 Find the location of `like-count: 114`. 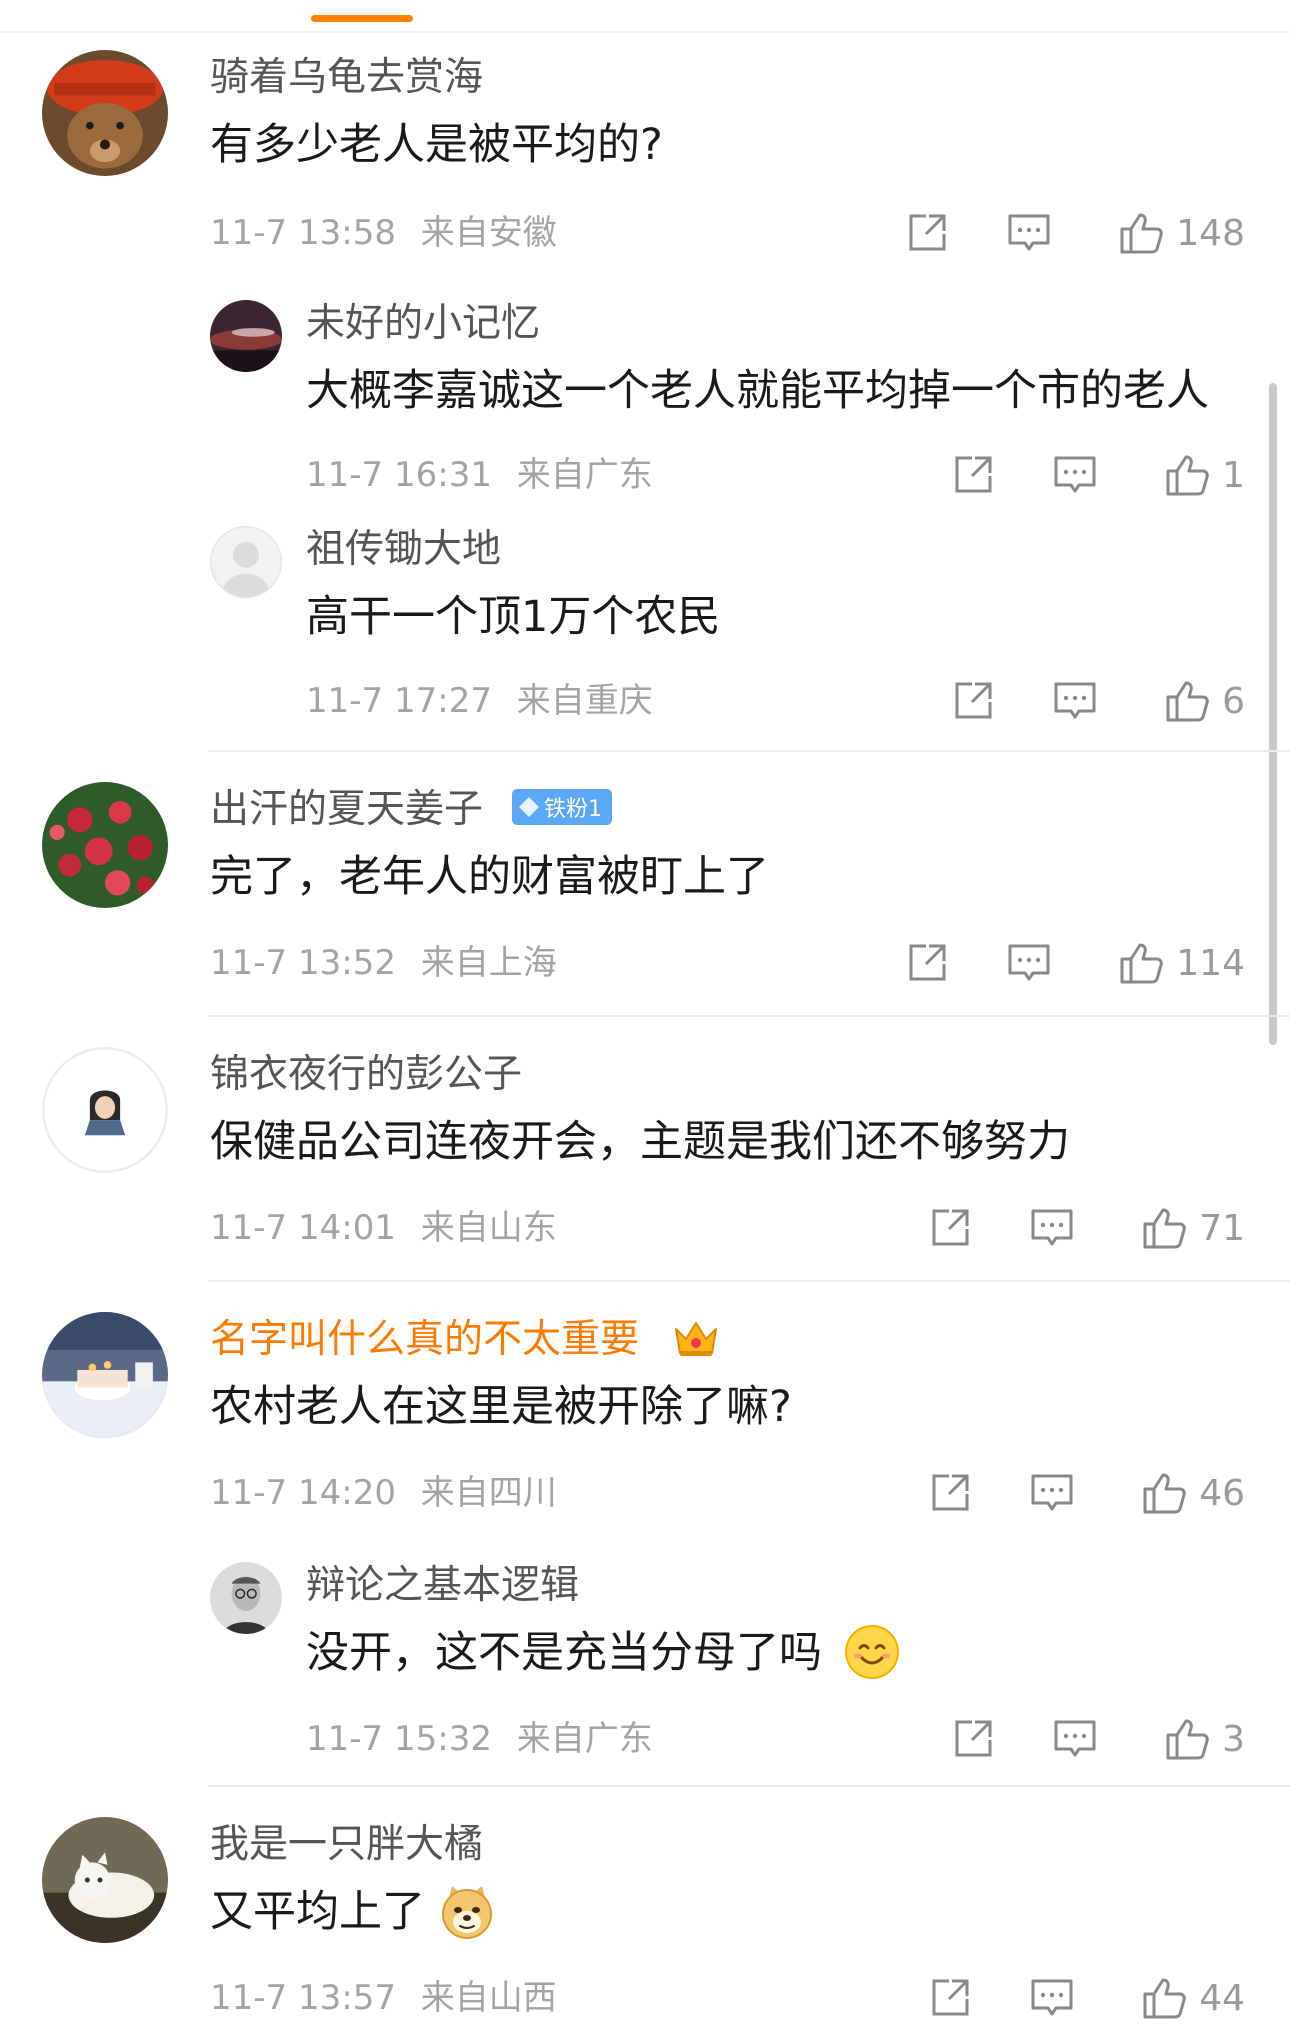

like-count: 114 is located at coordinates (1210, 963).